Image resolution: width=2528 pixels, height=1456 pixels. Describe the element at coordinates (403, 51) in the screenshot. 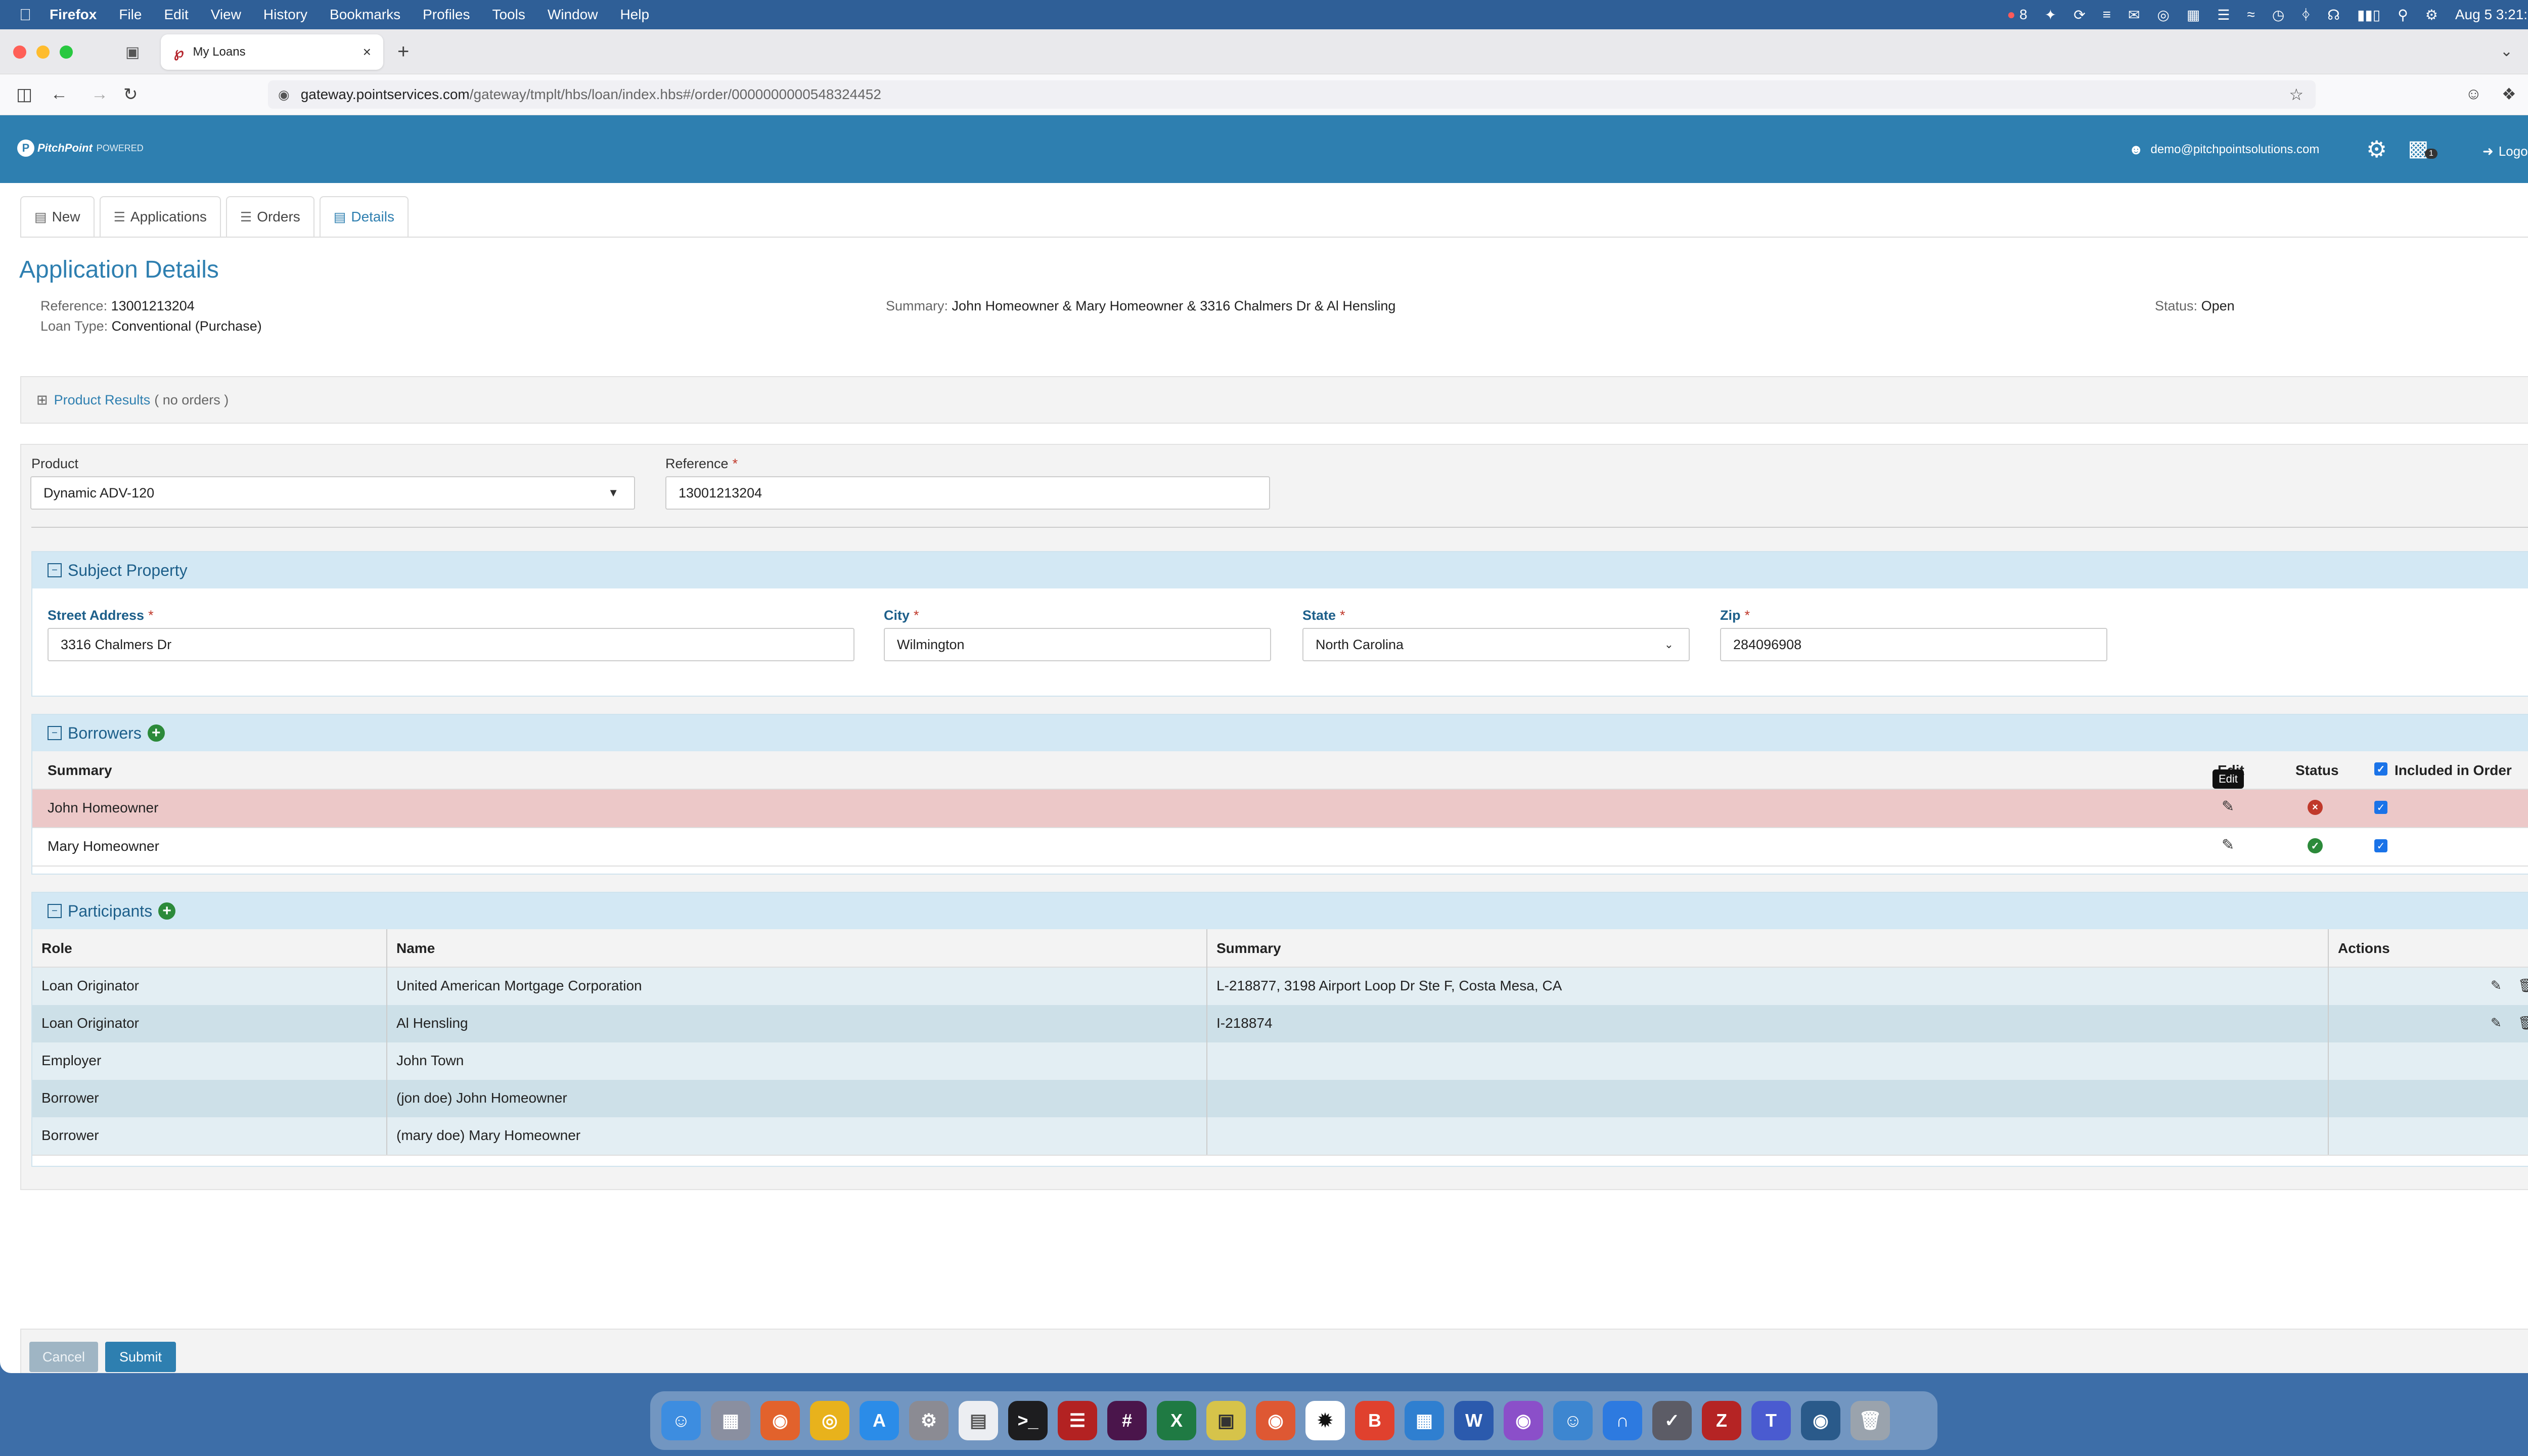

I see `new-tab-icon: +` at that location.